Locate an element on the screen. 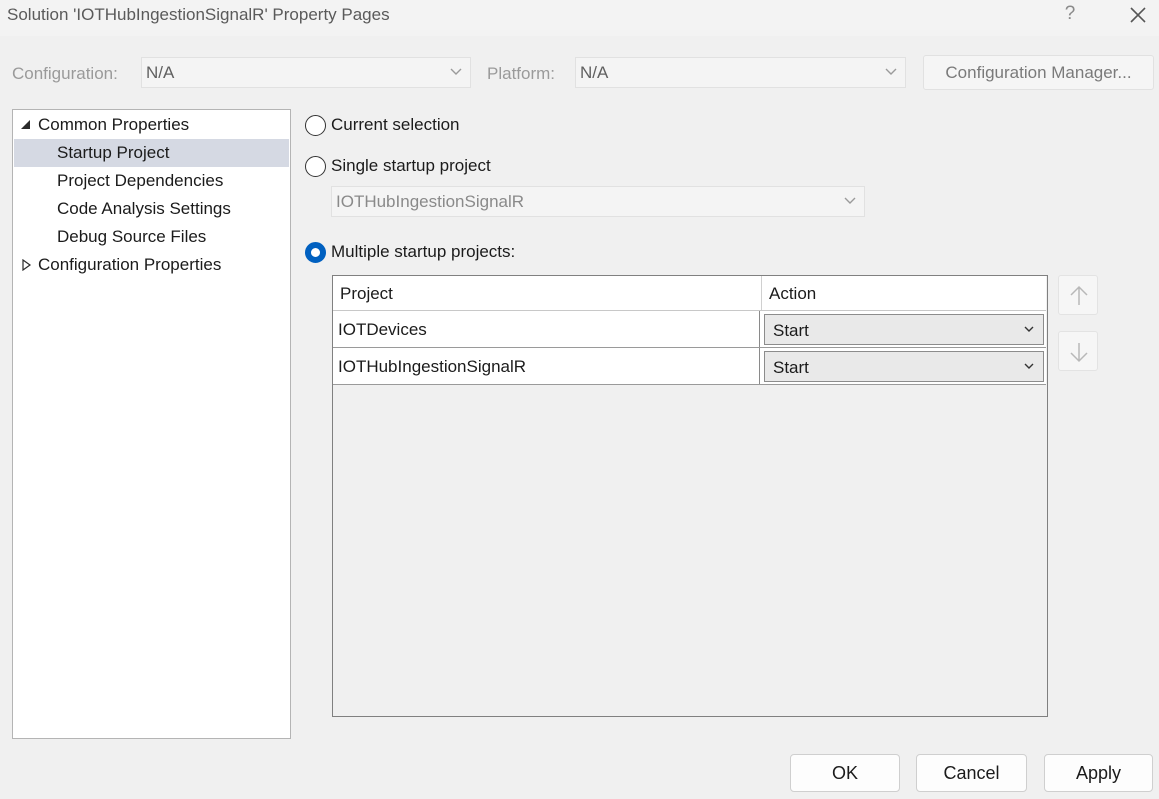  table-row: IOTDevices Start is located at coordinates (689, 329).